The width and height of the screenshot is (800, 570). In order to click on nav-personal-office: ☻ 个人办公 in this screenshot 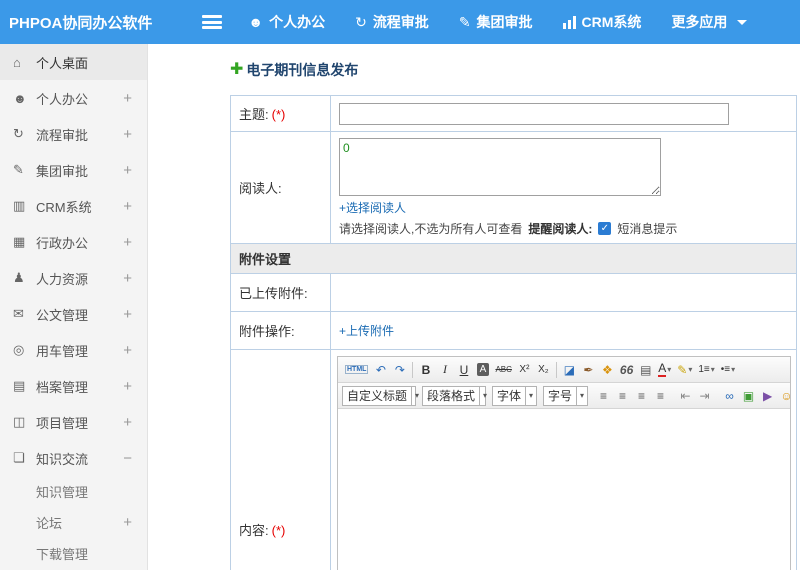, I will do `click(286, 22)`.